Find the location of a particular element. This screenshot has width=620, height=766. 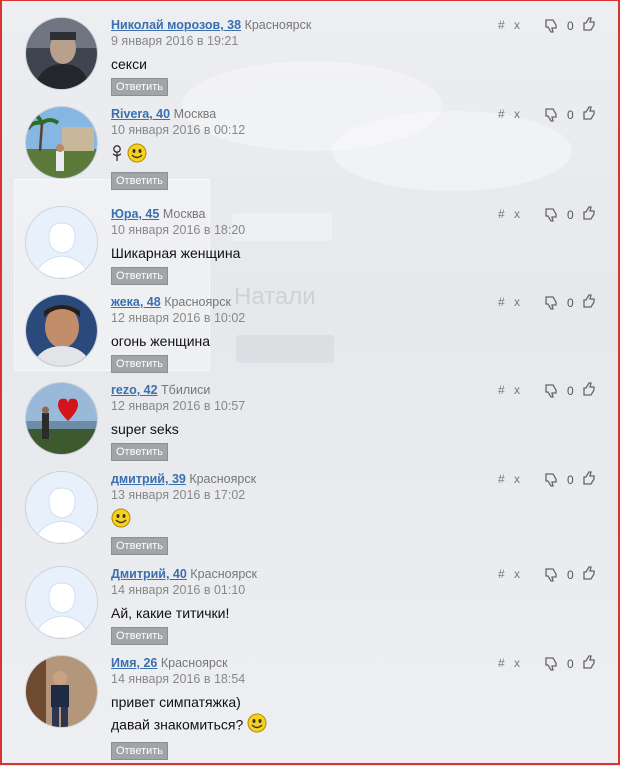

user-city: Москва is located at coordinates (195, 114).